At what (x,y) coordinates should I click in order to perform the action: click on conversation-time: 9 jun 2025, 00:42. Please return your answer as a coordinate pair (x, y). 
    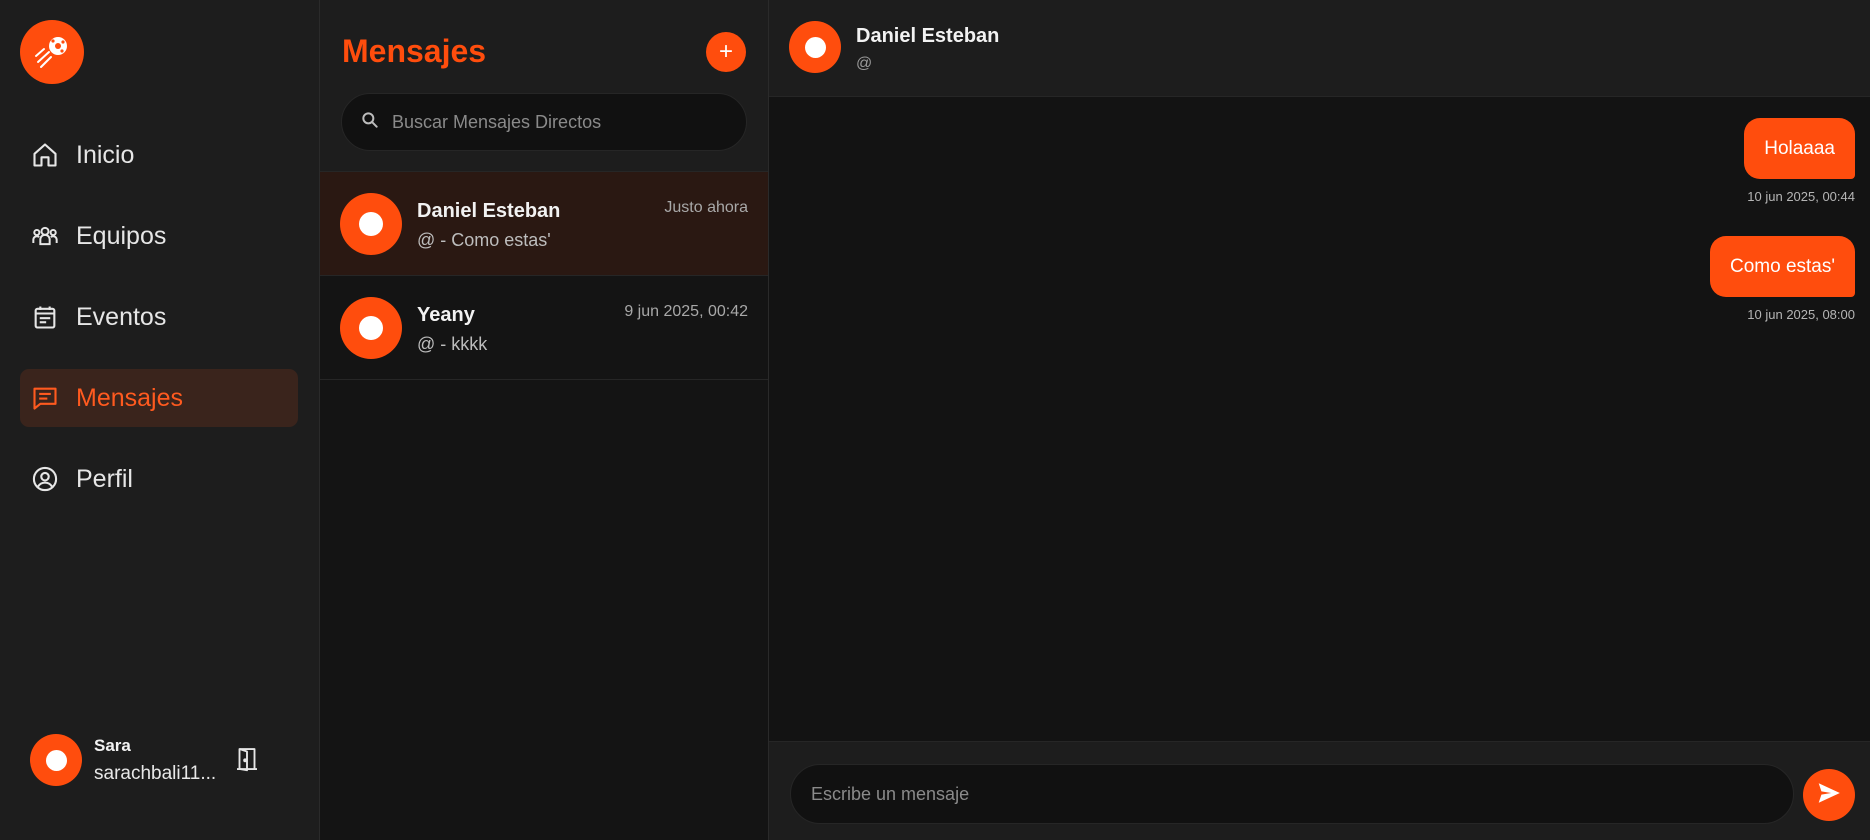
    Looking at the image, I should click on (686, 311).